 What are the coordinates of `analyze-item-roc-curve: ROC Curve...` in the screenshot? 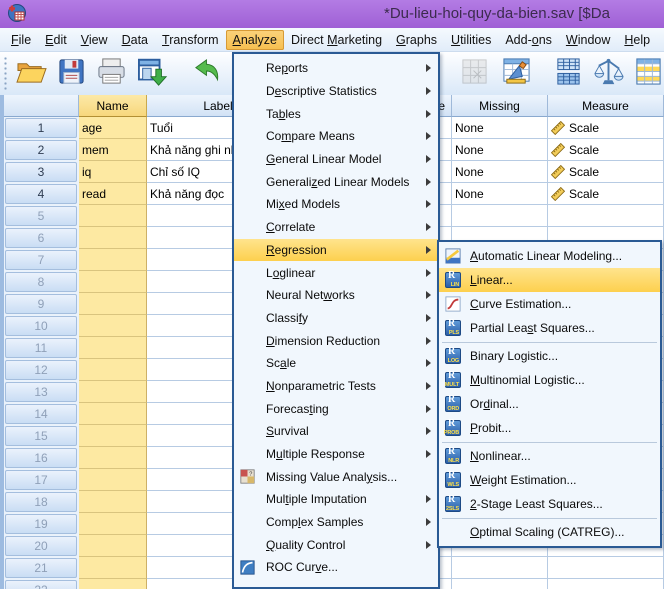 It's located at (336, 567).